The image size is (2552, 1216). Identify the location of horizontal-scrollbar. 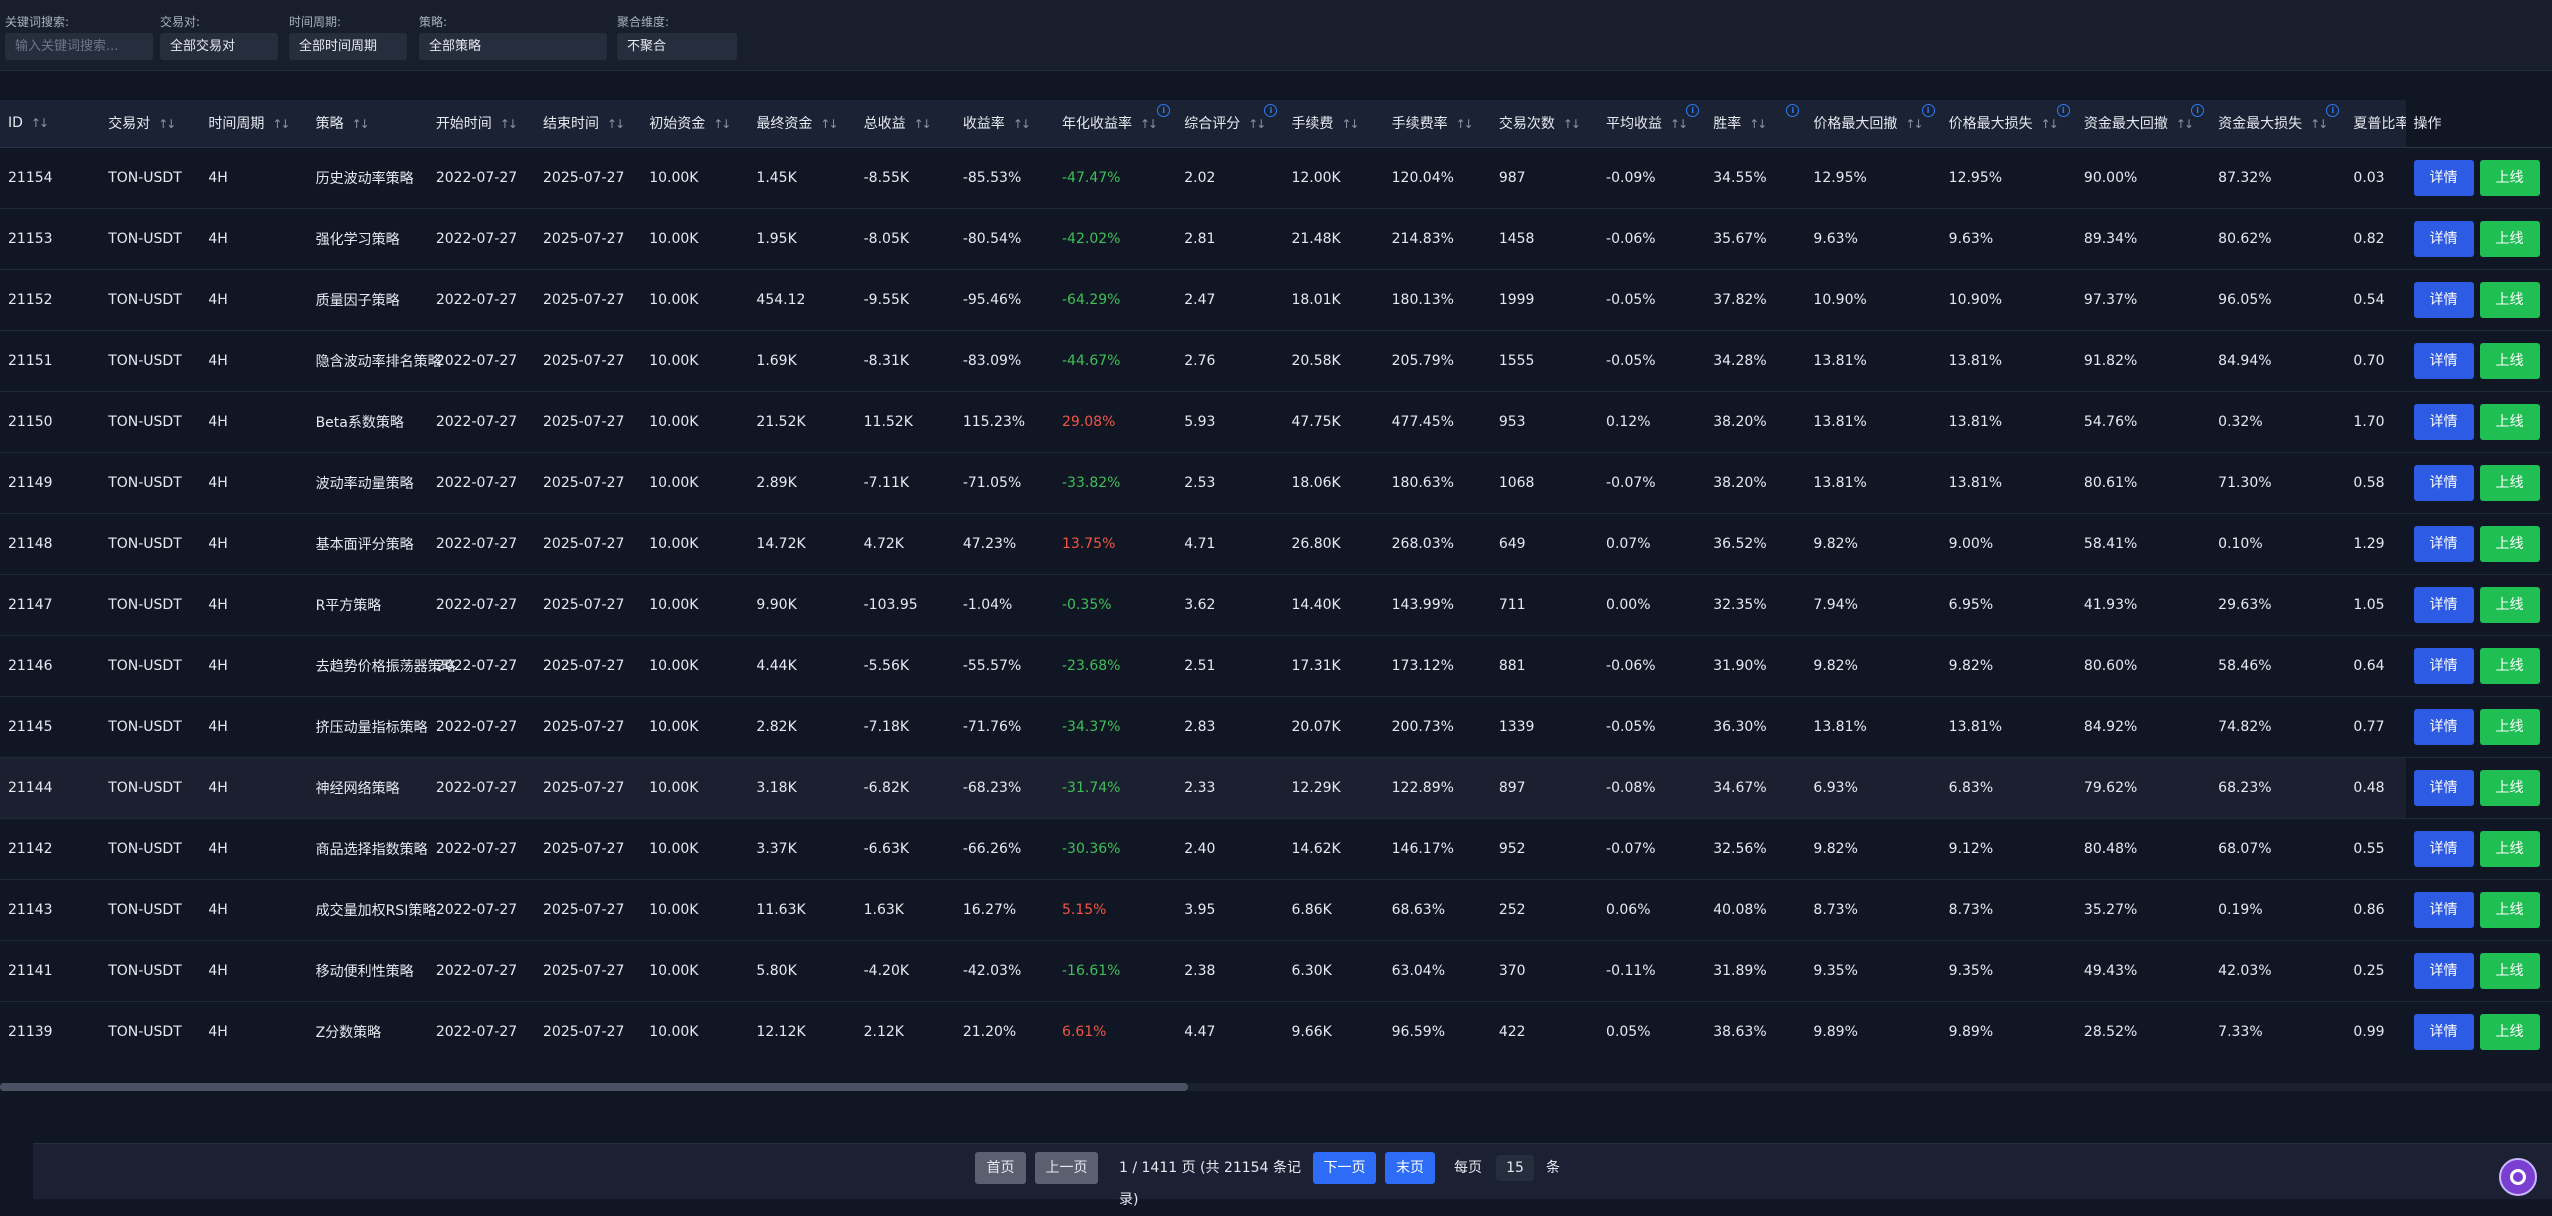
(1276, 1087).